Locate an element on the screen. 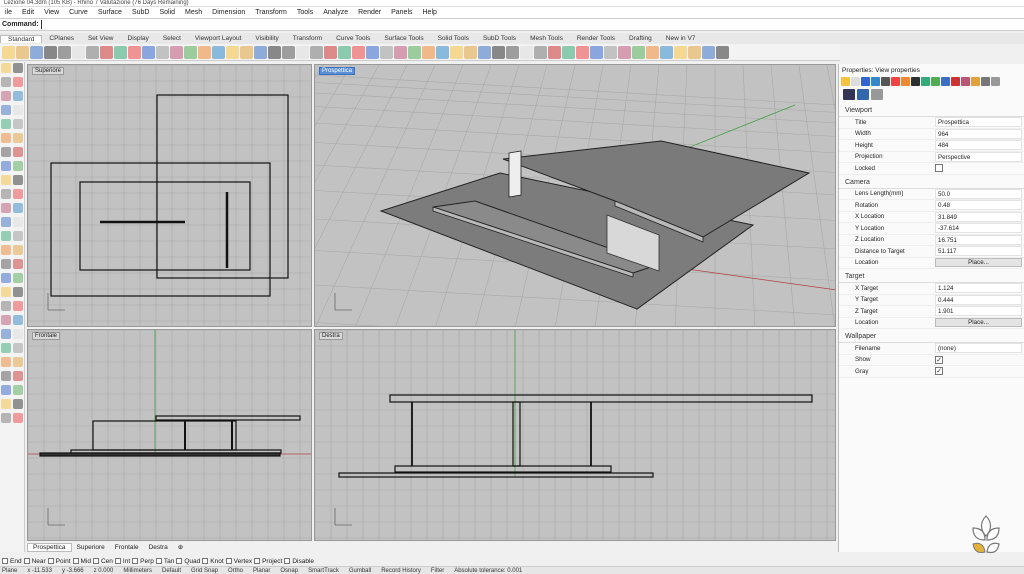 The image size is (1024, 574). prop-value-field: 1.901 is located at coordinates (978, 311).